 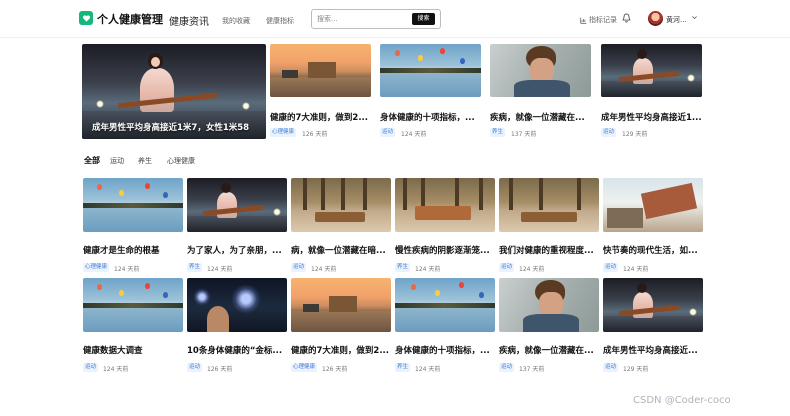 I want to click on featured-card-time: 126 天前, so click(x=315, y=134).